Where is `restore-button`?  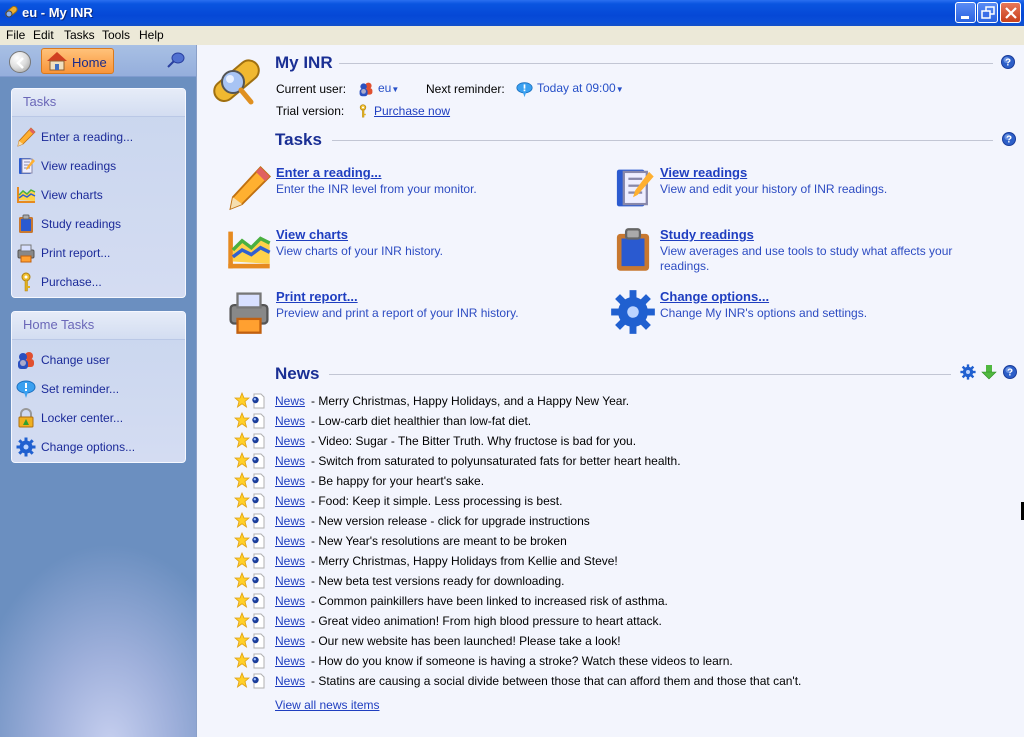 restore-button is located at coordinates (987, 12).